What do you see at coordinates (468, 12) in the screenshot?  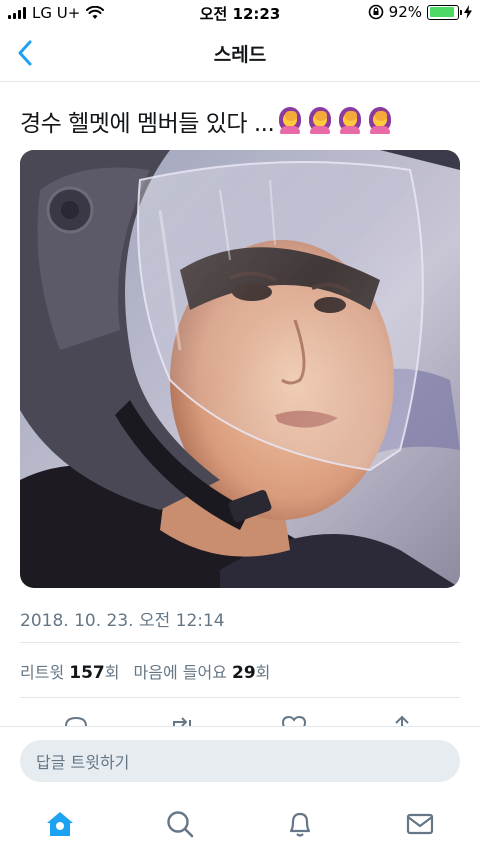 I see `charging-icon` at bounding box center [468, 12].